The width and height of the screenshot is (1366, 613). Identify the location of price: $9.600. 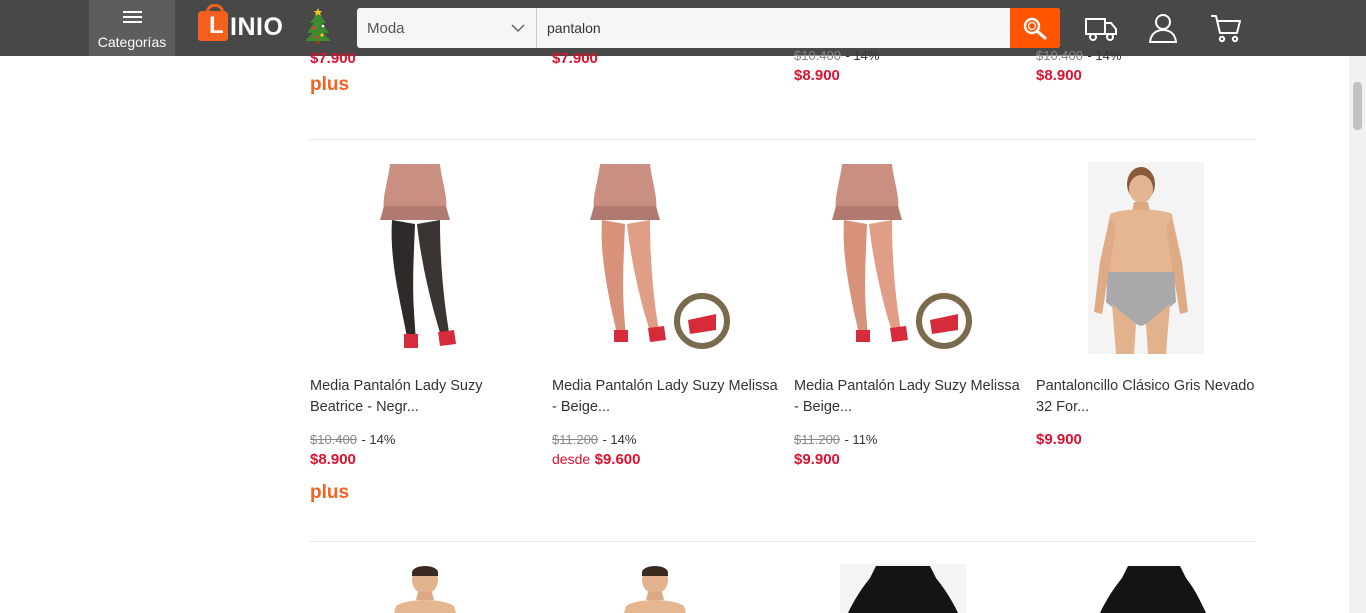
(617, 459).